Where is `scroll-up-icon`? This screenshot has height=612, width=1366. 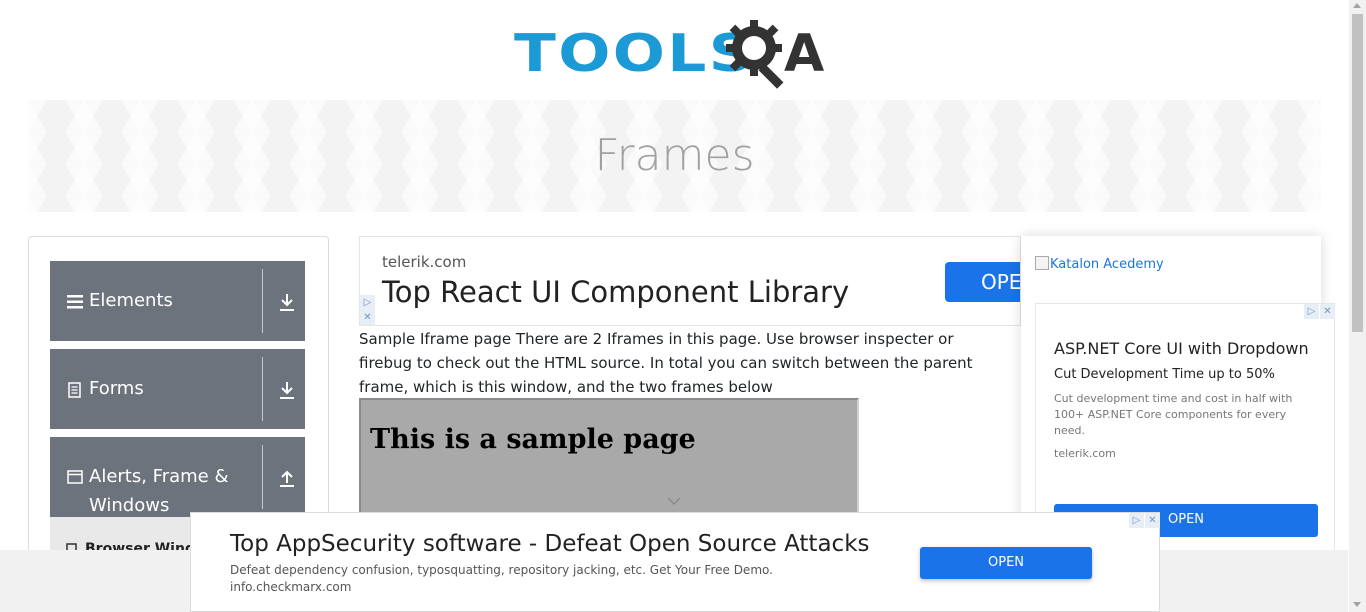
scroll-up-icon is located at coordinates (1357, 5).